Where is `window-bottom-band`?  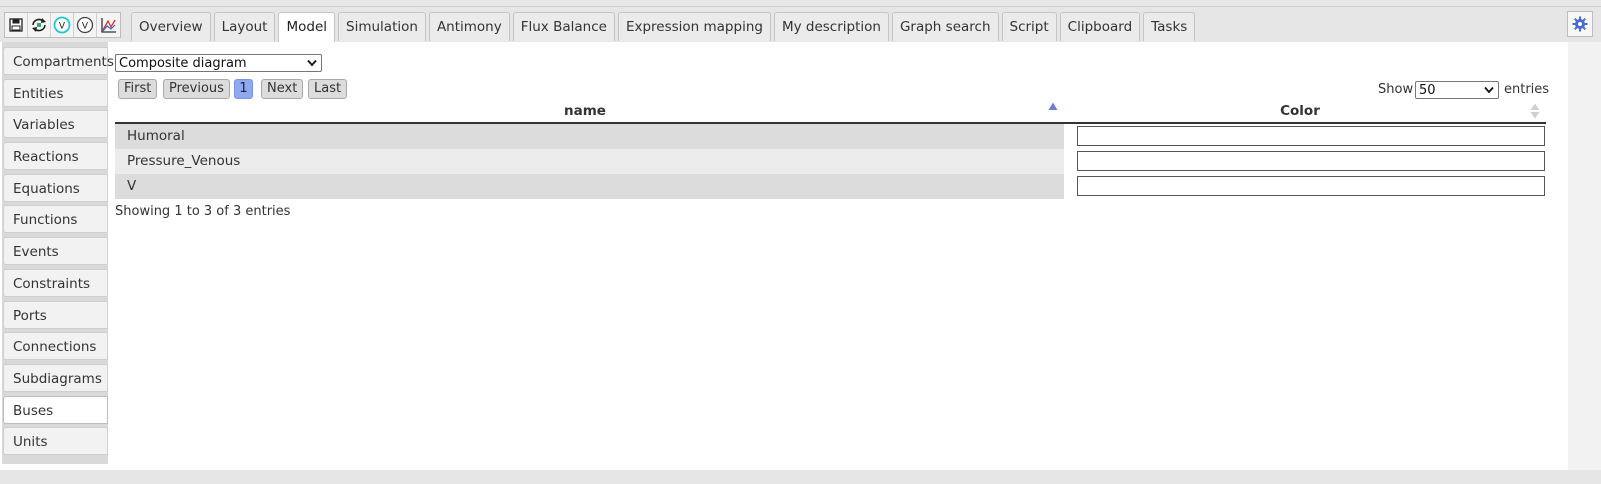 window-bottom-band is located at coordinates (800, 477).